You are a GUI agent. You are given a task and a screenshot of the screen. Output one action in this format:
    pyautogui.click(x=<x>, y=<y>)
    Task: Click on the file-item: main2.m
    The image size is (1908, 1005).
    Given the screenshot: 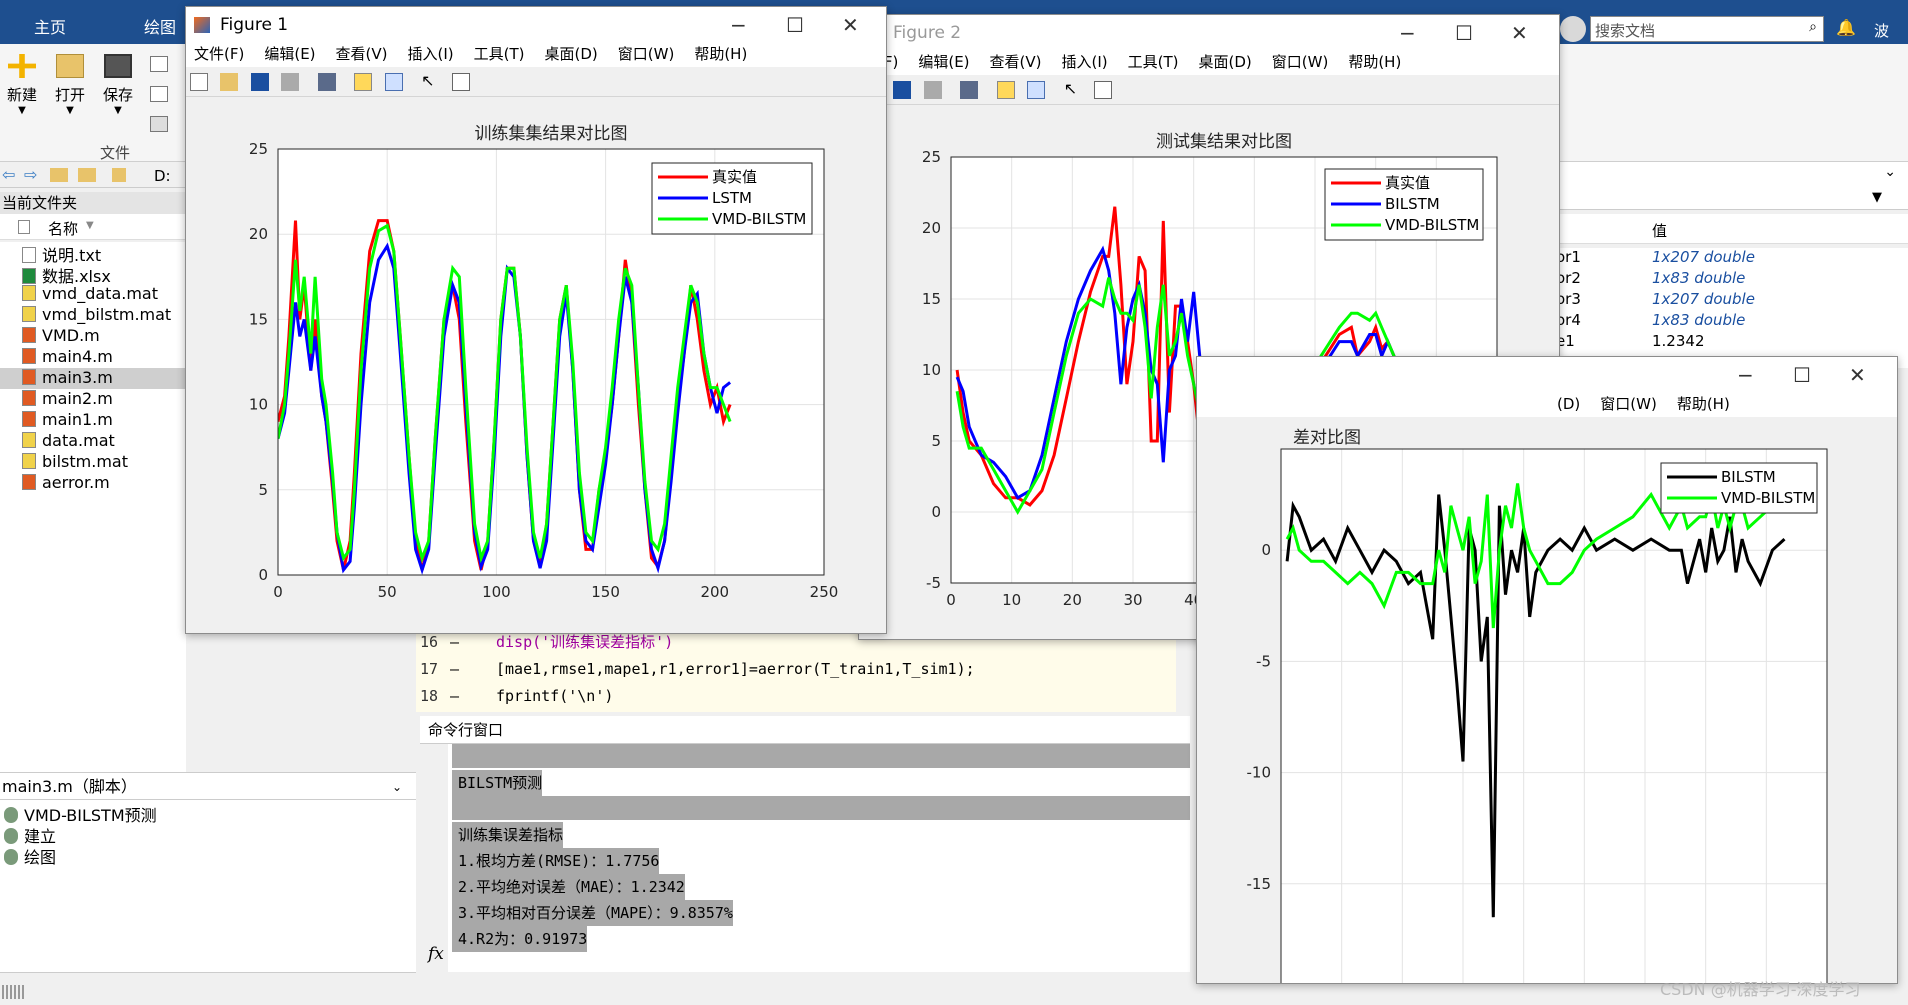 What is the action you would take?
    pyautogui.click(x=93, y=399)
    